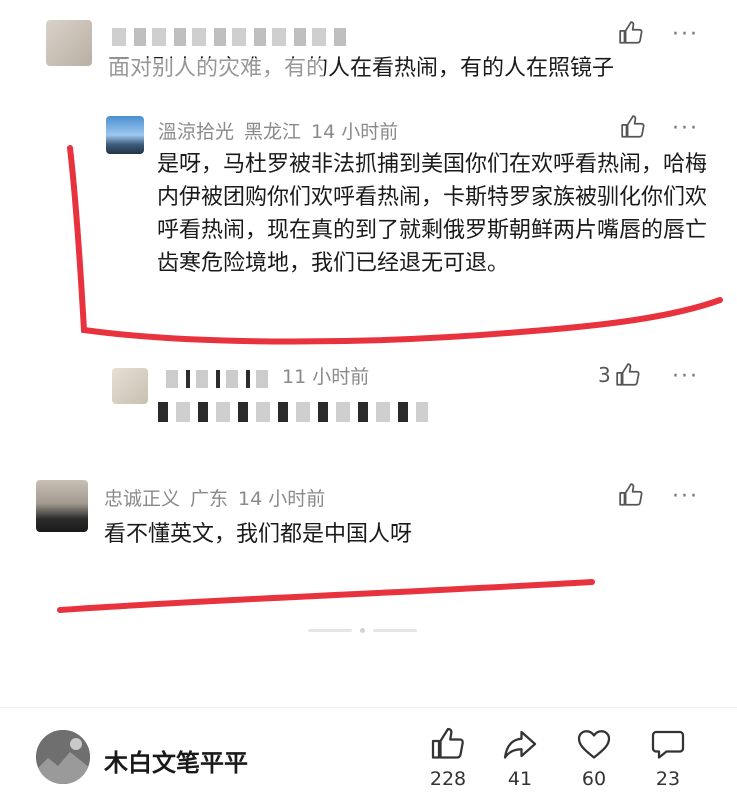 The height and width of the screenshot is (800, 737). I want to click on favorite-action: 60, so click(594, 758).